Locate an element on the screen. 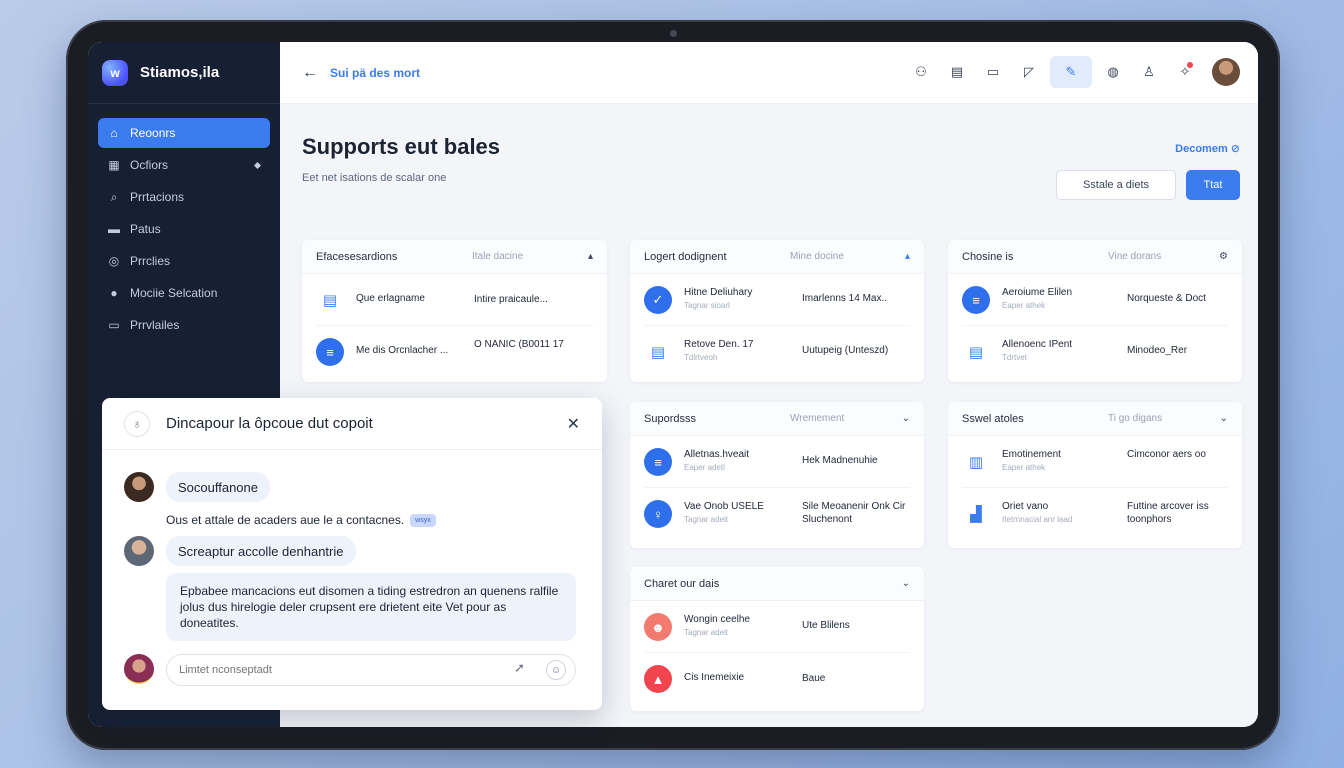 This screenshot has width=1344, height=768. card-column-label: Mine docine is located at coordinates (817, 256).